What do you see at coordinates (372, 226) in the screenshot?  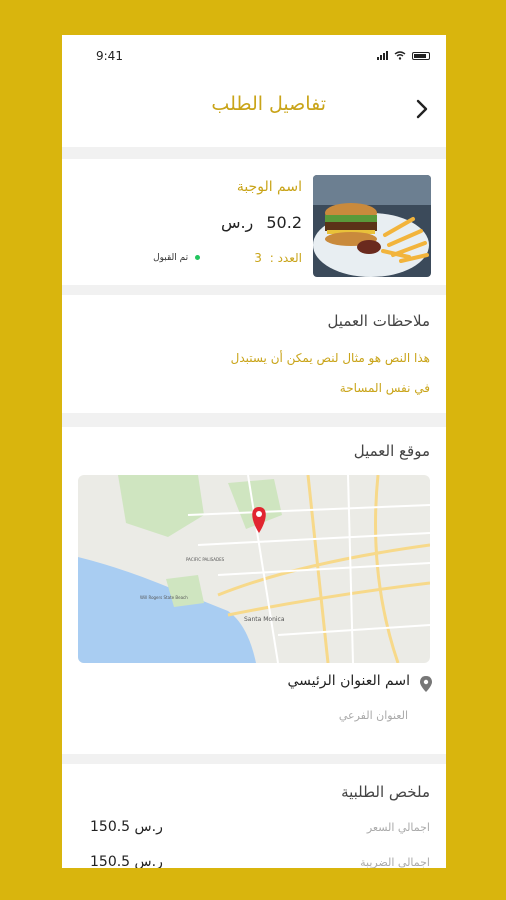 I see `meal-image` at bounding box center [372, 226].